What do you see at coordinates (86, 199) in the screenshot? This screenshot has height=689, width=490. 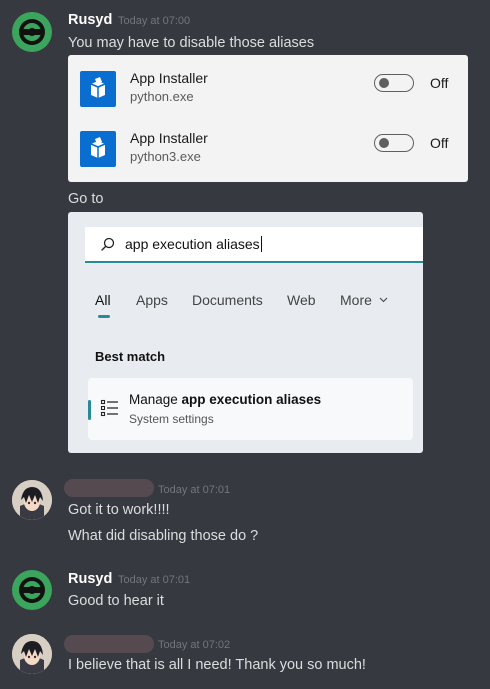 I see `message-text: Go to` at bounding box center [86, 199].